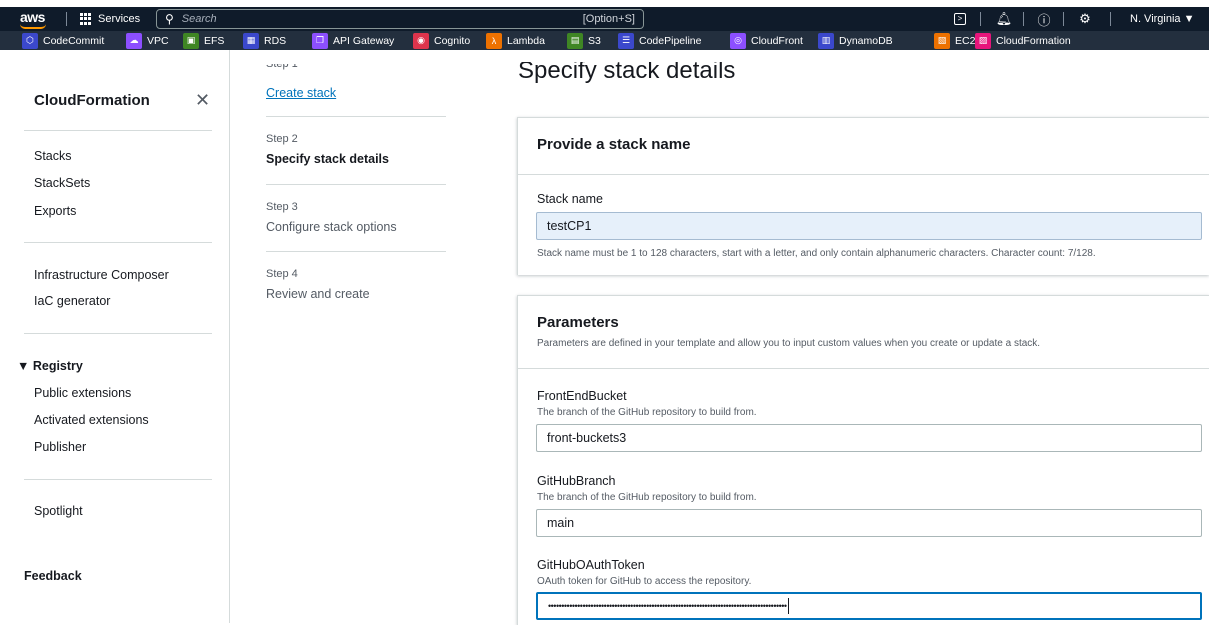 The height and width of the screenshot is (625, 1209). Describe the element at coordinates (327, 159) in the screenshot. I see `step-2-name: Specify stack details` at that location.